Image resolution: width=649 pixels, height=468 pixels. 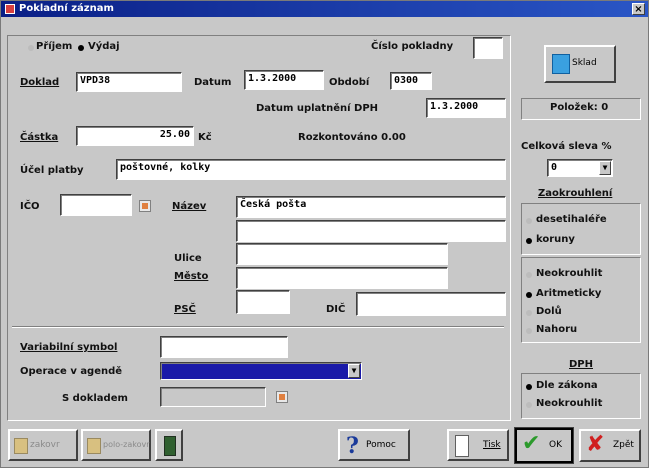 I want to click on dic-field, so click(x=431, y=304).